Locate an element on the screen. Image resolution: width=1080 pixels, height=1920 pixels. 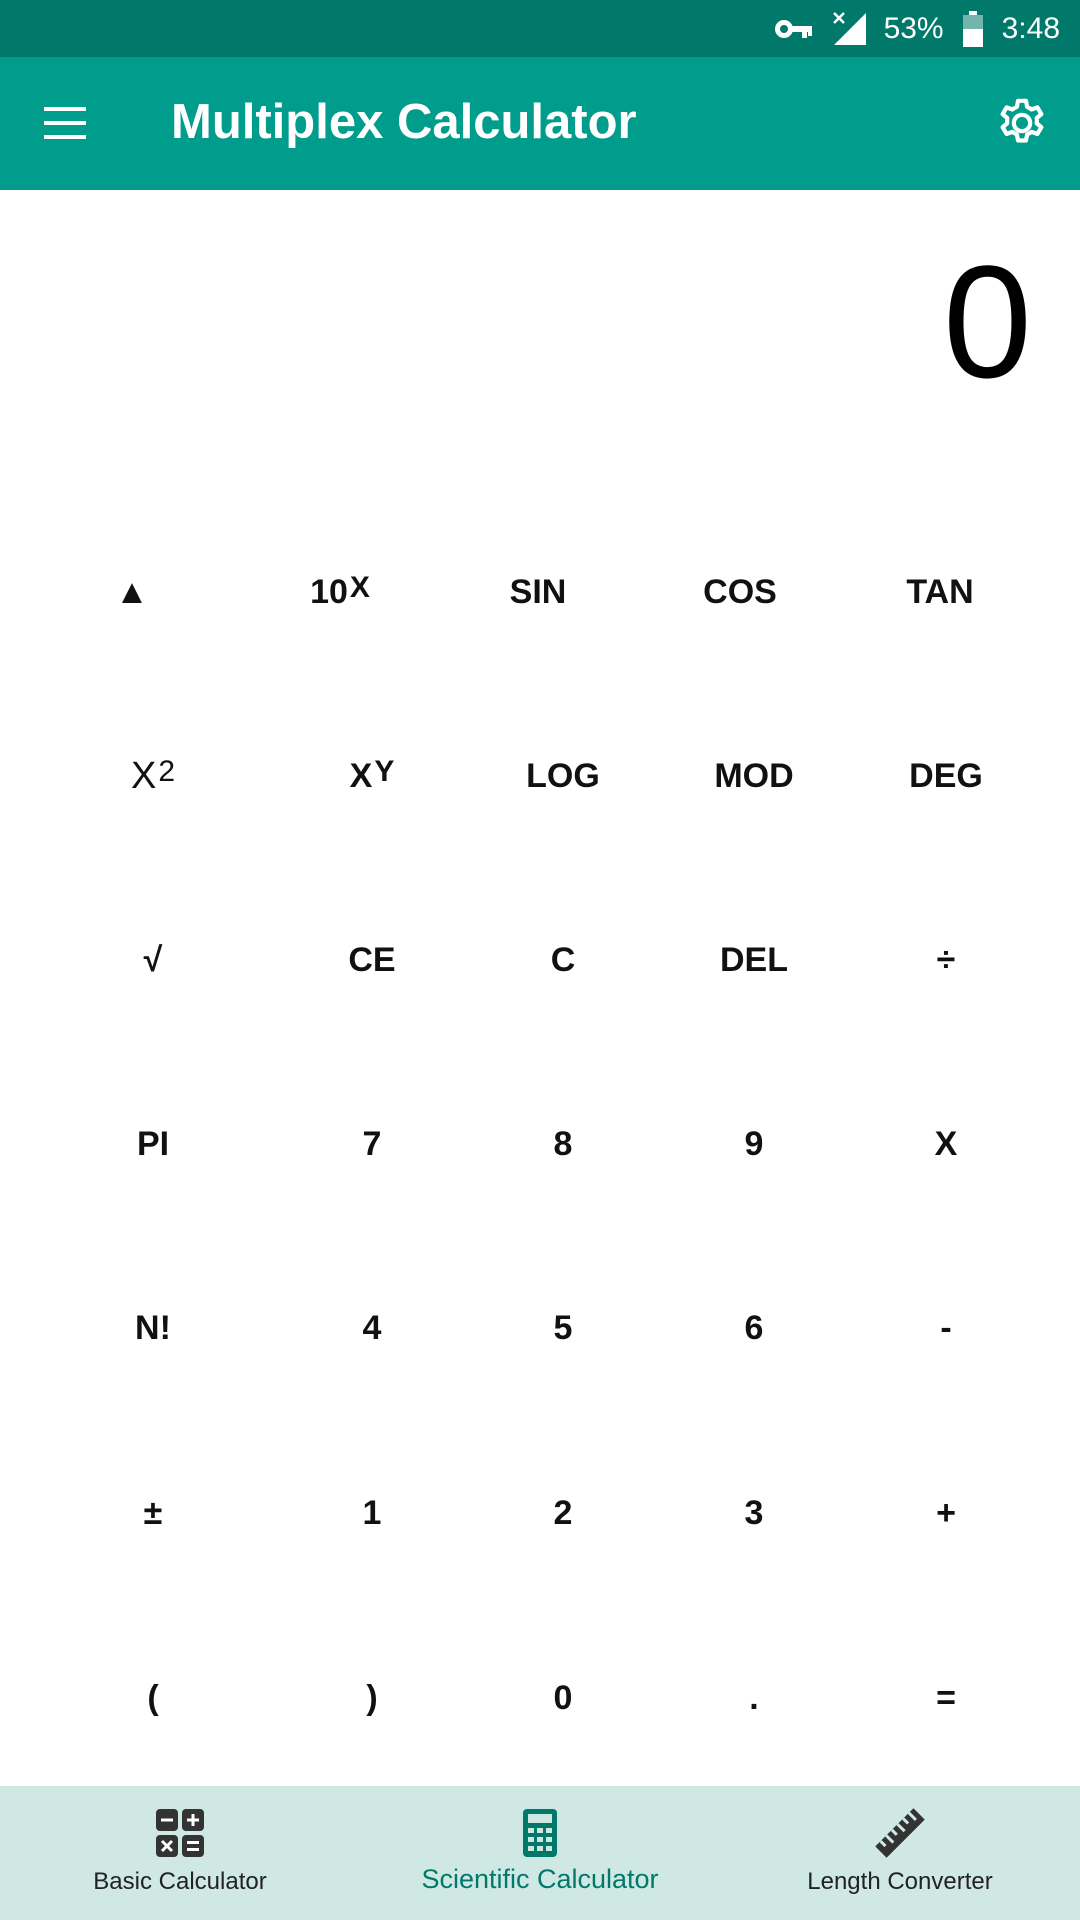
key-subtract: - is located at coordinates (946, 1328).